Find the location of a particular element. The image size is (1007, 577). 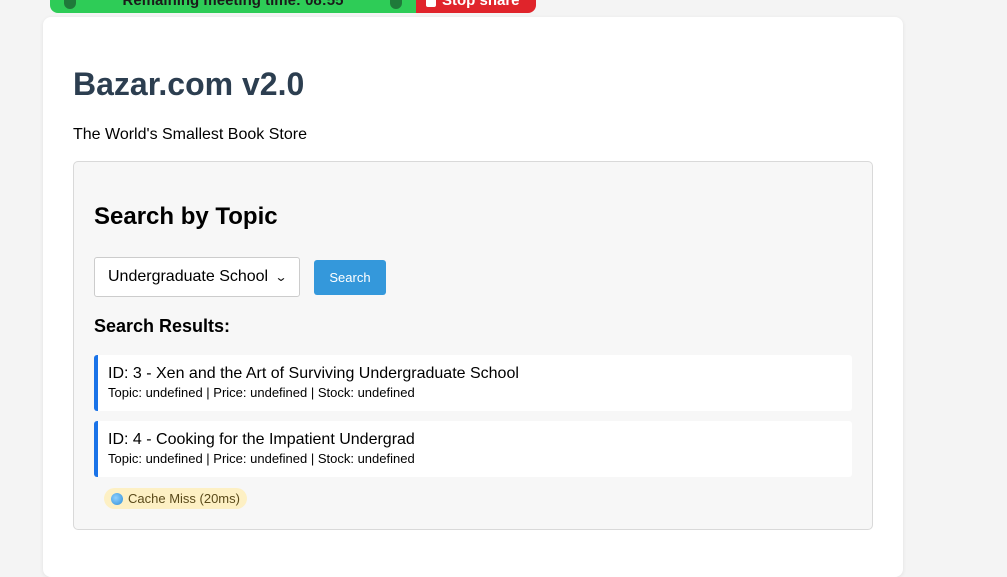

stop-share-button: Stop share is located at coordinates (476, 6).